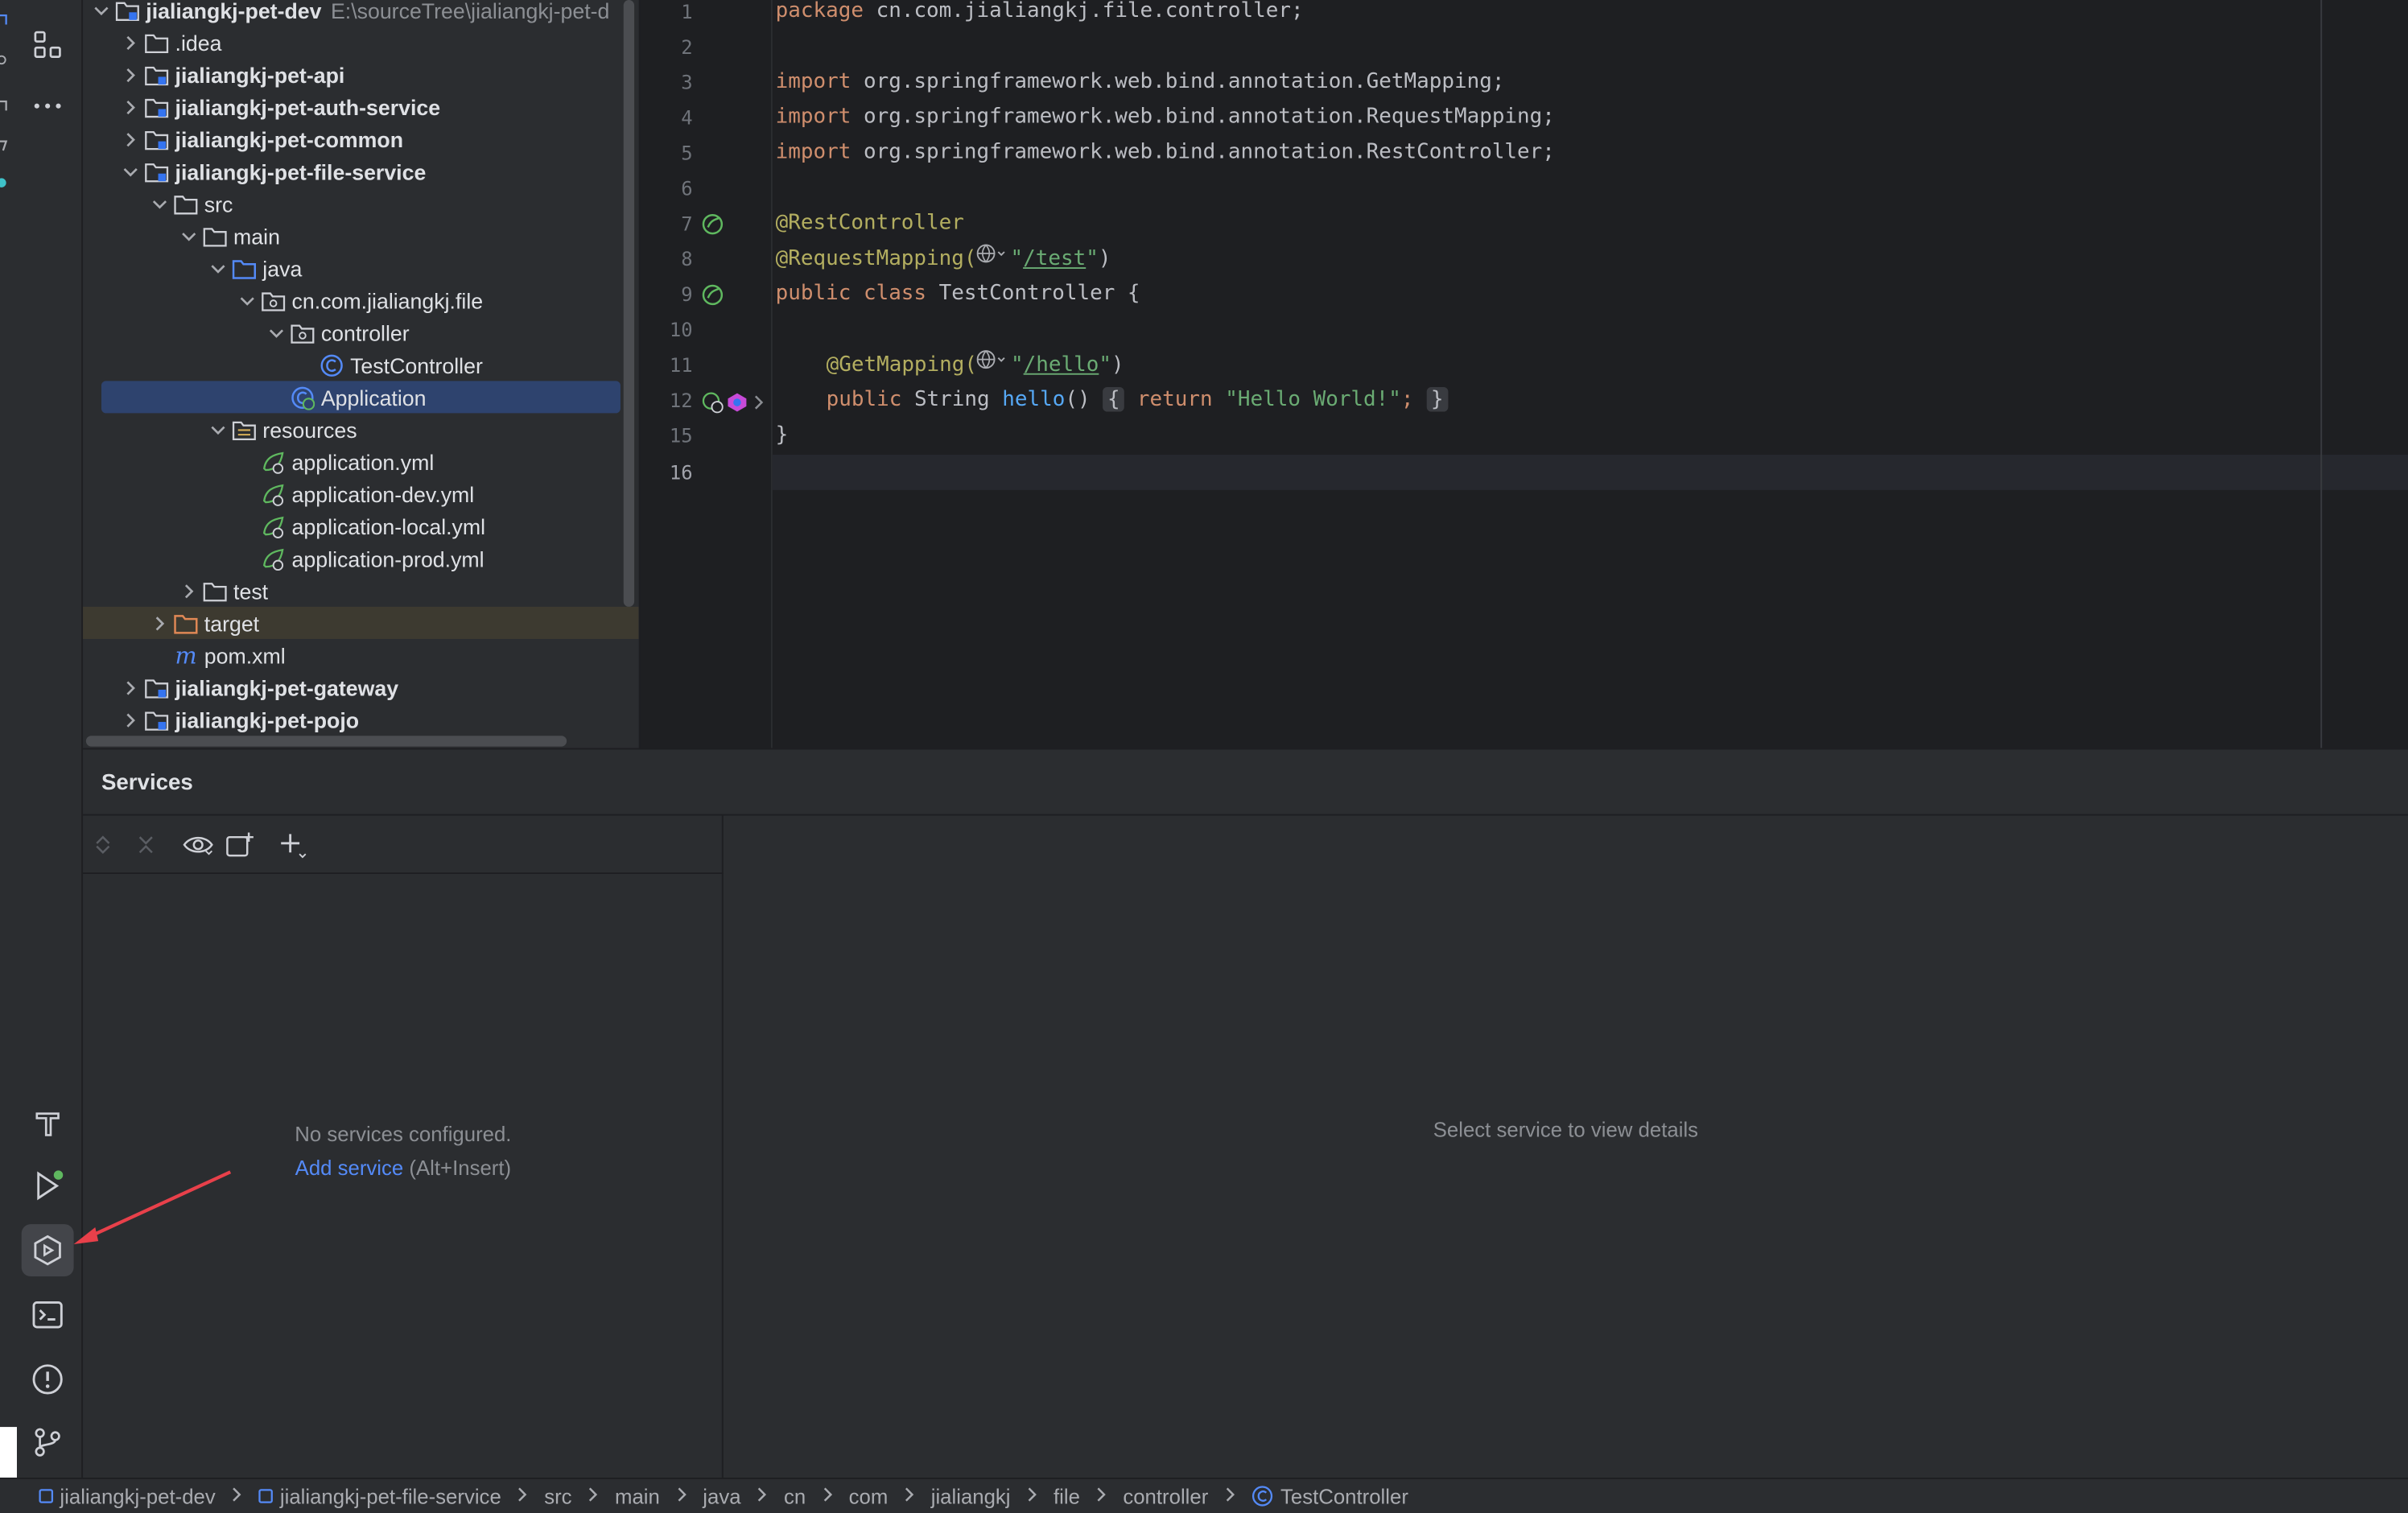 Image resolution: width=2408 pixels, height=1513 pixels. I want to click on project-scrollbar-horizontal, so click(326, 741).